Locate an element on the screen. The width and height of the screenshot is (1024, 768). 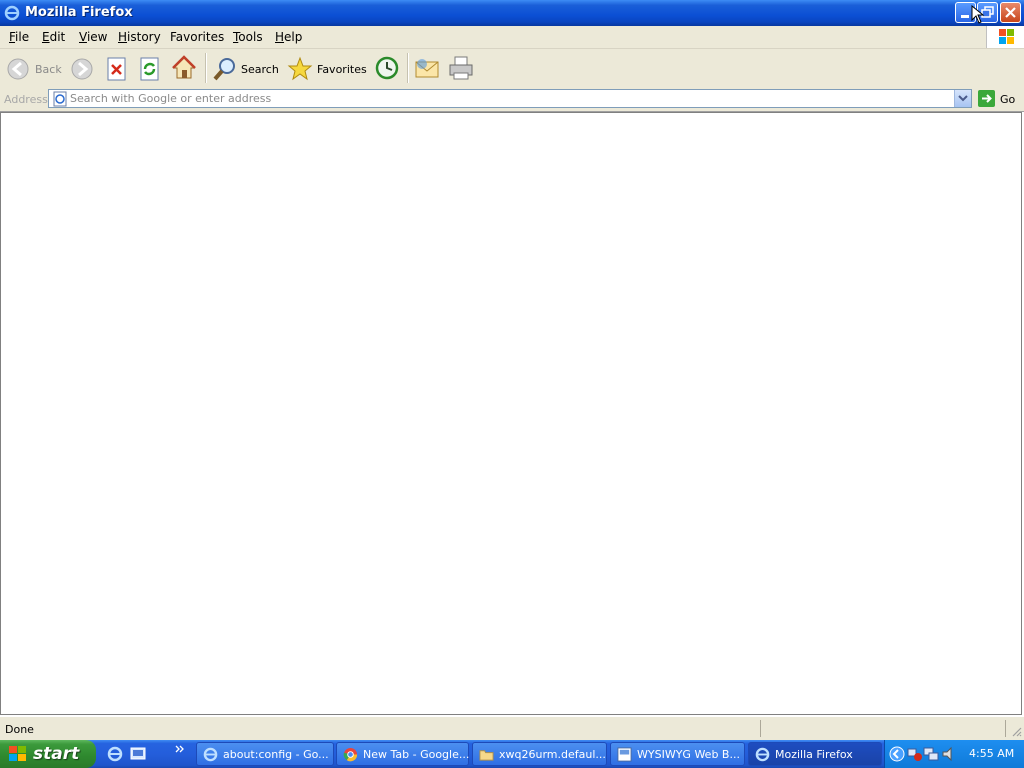
taskbar-item-active: Mozilla Firefox is located at coordinates (815, 754).